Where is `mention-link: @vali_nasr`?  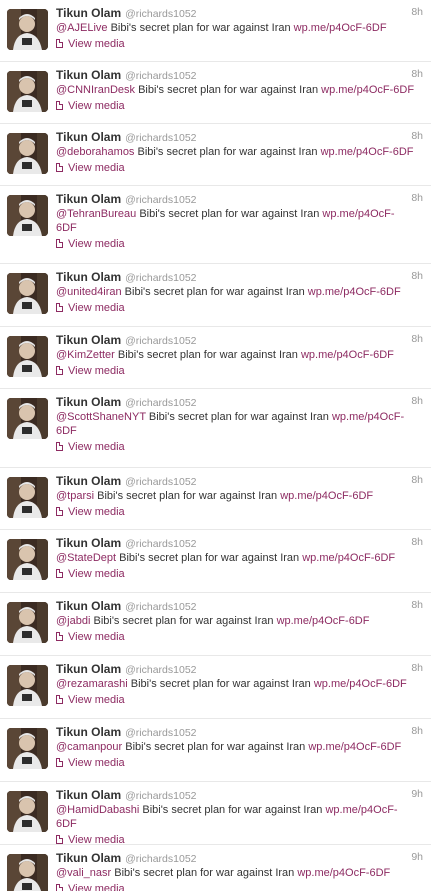
mention-link: @vali_nasr is located at coordinates (83, 873).